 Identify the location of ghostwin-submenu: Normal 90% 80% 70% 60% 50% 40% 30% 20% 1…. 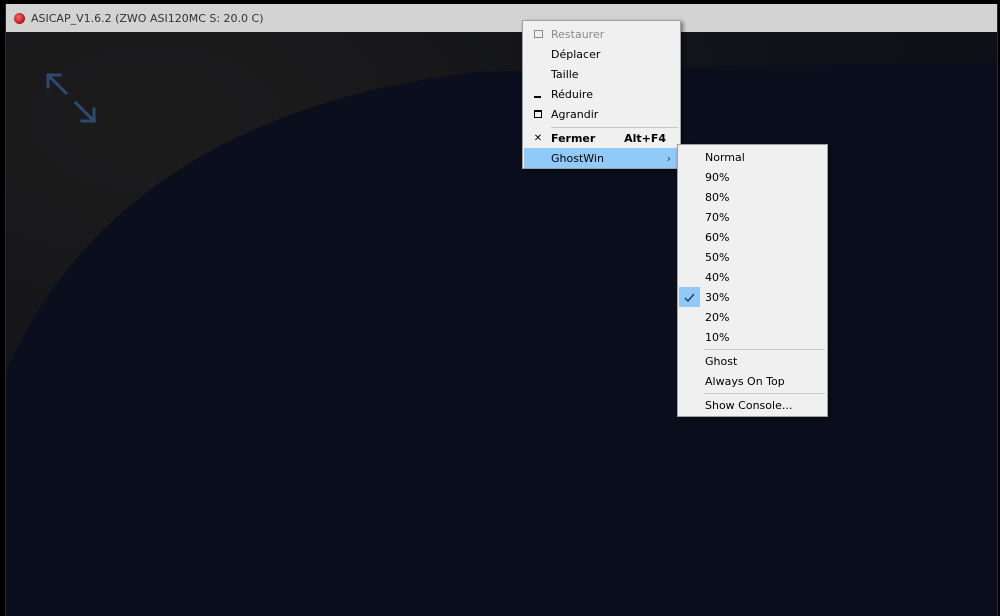
(752, 280).